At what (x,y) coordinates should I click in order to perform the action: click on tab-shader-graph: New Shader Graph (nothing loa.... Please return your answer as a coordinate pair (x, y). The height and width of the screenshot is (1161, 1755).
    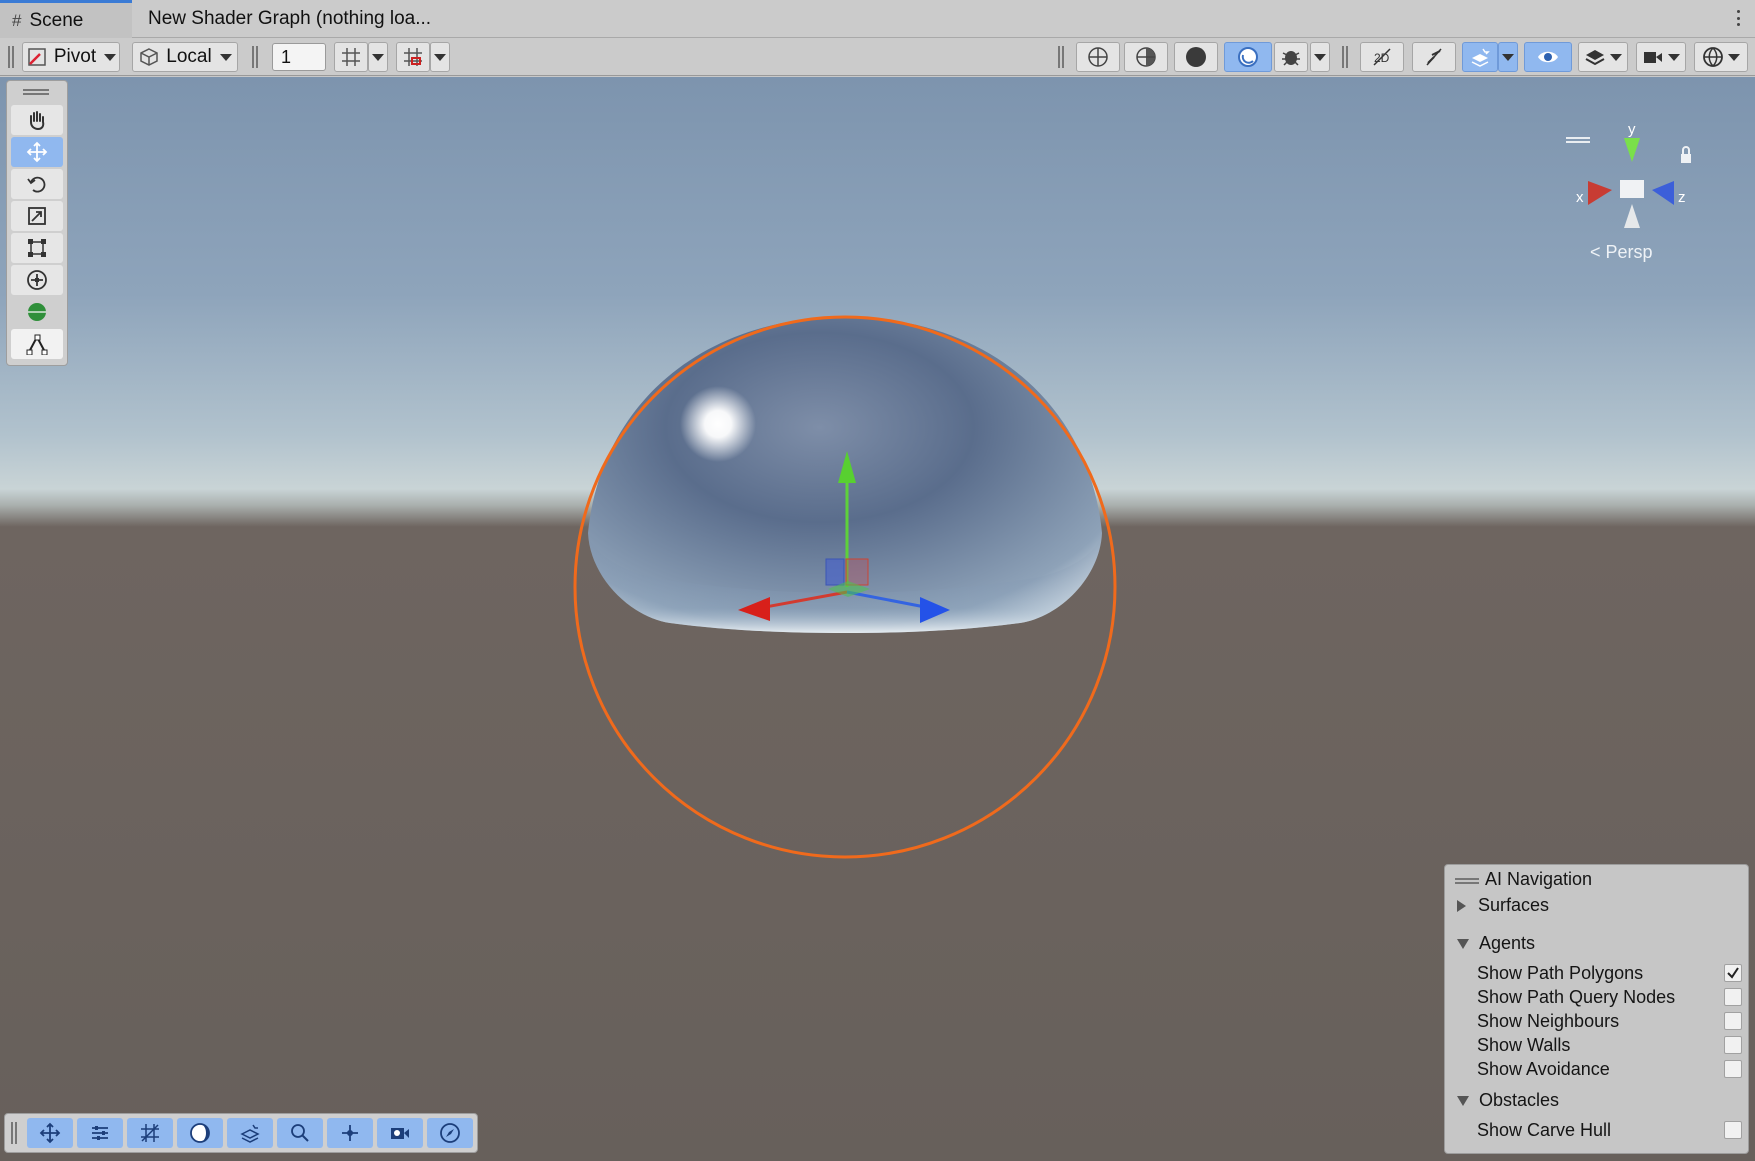
    Looking at the image, I should click on (289, 19).